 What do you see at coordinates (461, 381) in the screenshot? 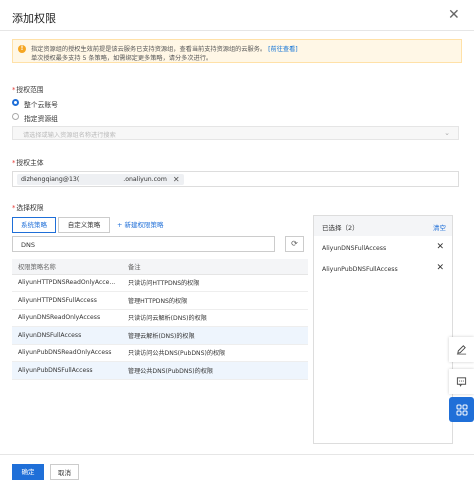
I see `feedback-icon` at bounding box center [461, 381].